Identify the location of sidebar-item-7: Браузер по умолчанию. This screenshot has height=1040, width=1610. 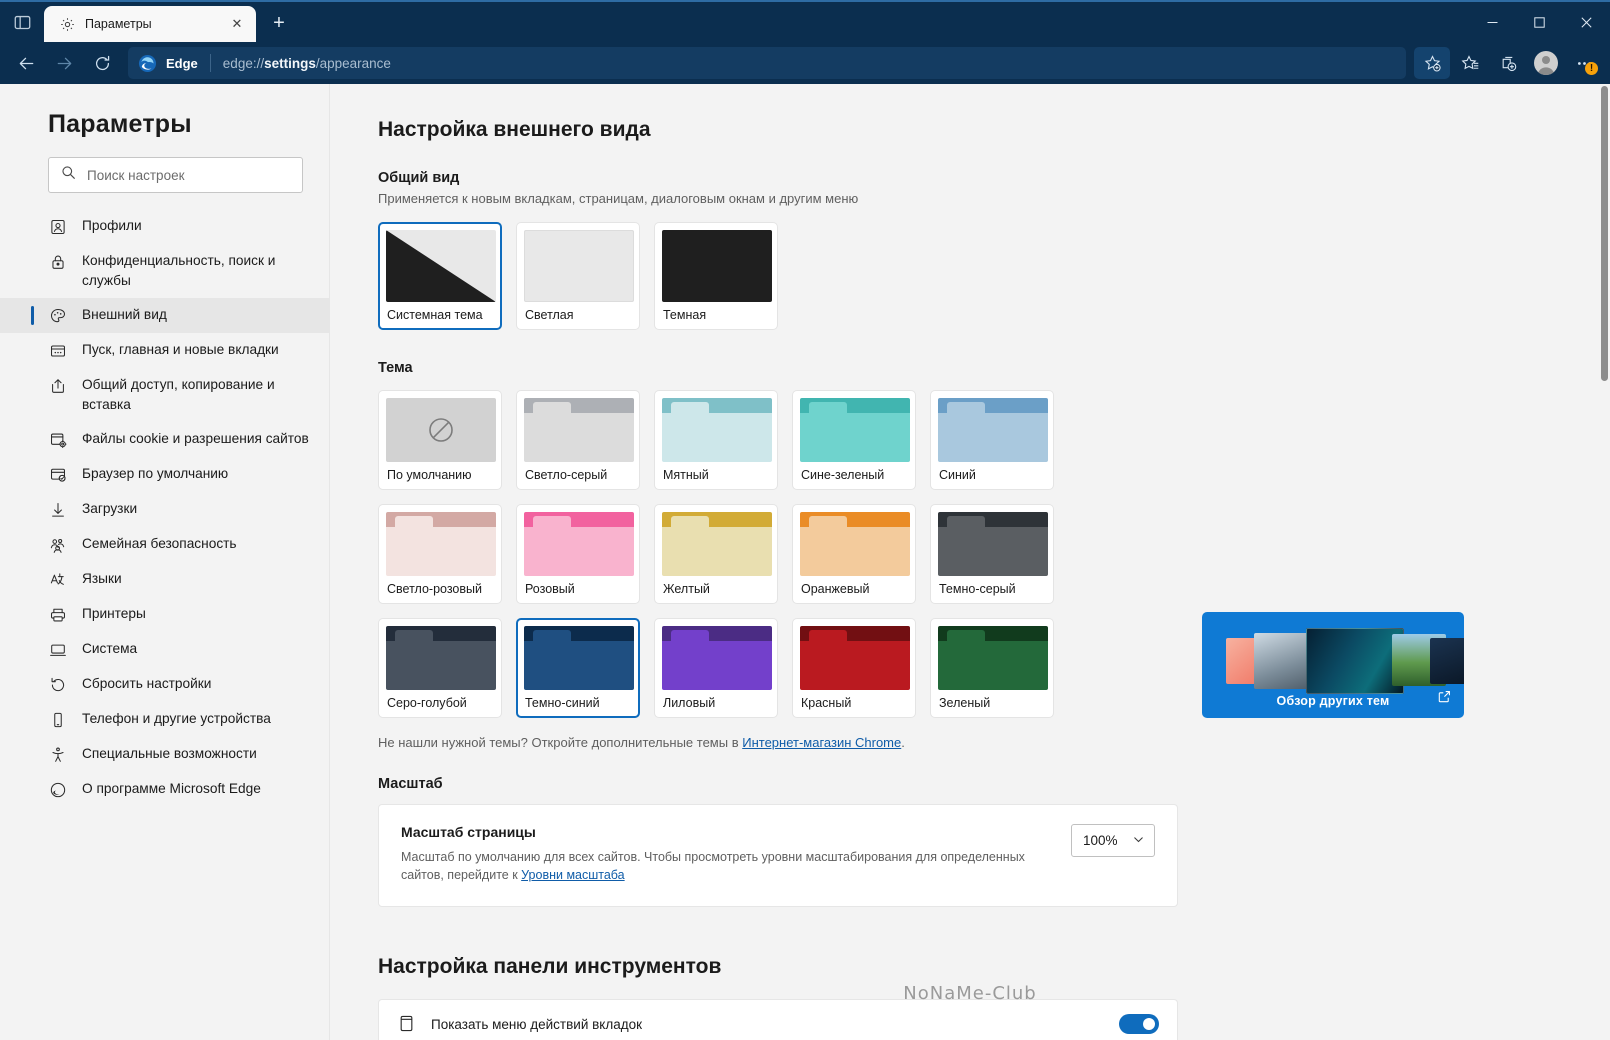
(164, 474).